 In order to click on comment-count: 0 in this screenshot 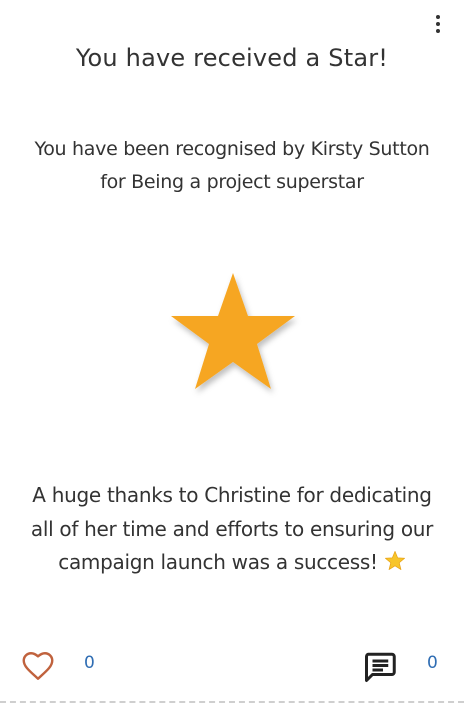, I will do `click(432, 663)`.